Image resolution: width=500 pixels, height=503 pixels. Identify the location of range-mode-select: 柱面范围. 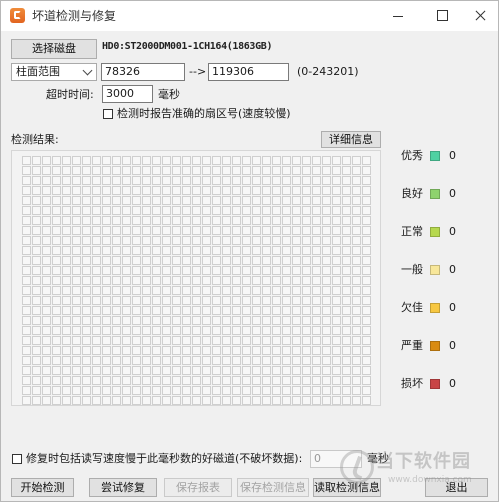
(54, 72).